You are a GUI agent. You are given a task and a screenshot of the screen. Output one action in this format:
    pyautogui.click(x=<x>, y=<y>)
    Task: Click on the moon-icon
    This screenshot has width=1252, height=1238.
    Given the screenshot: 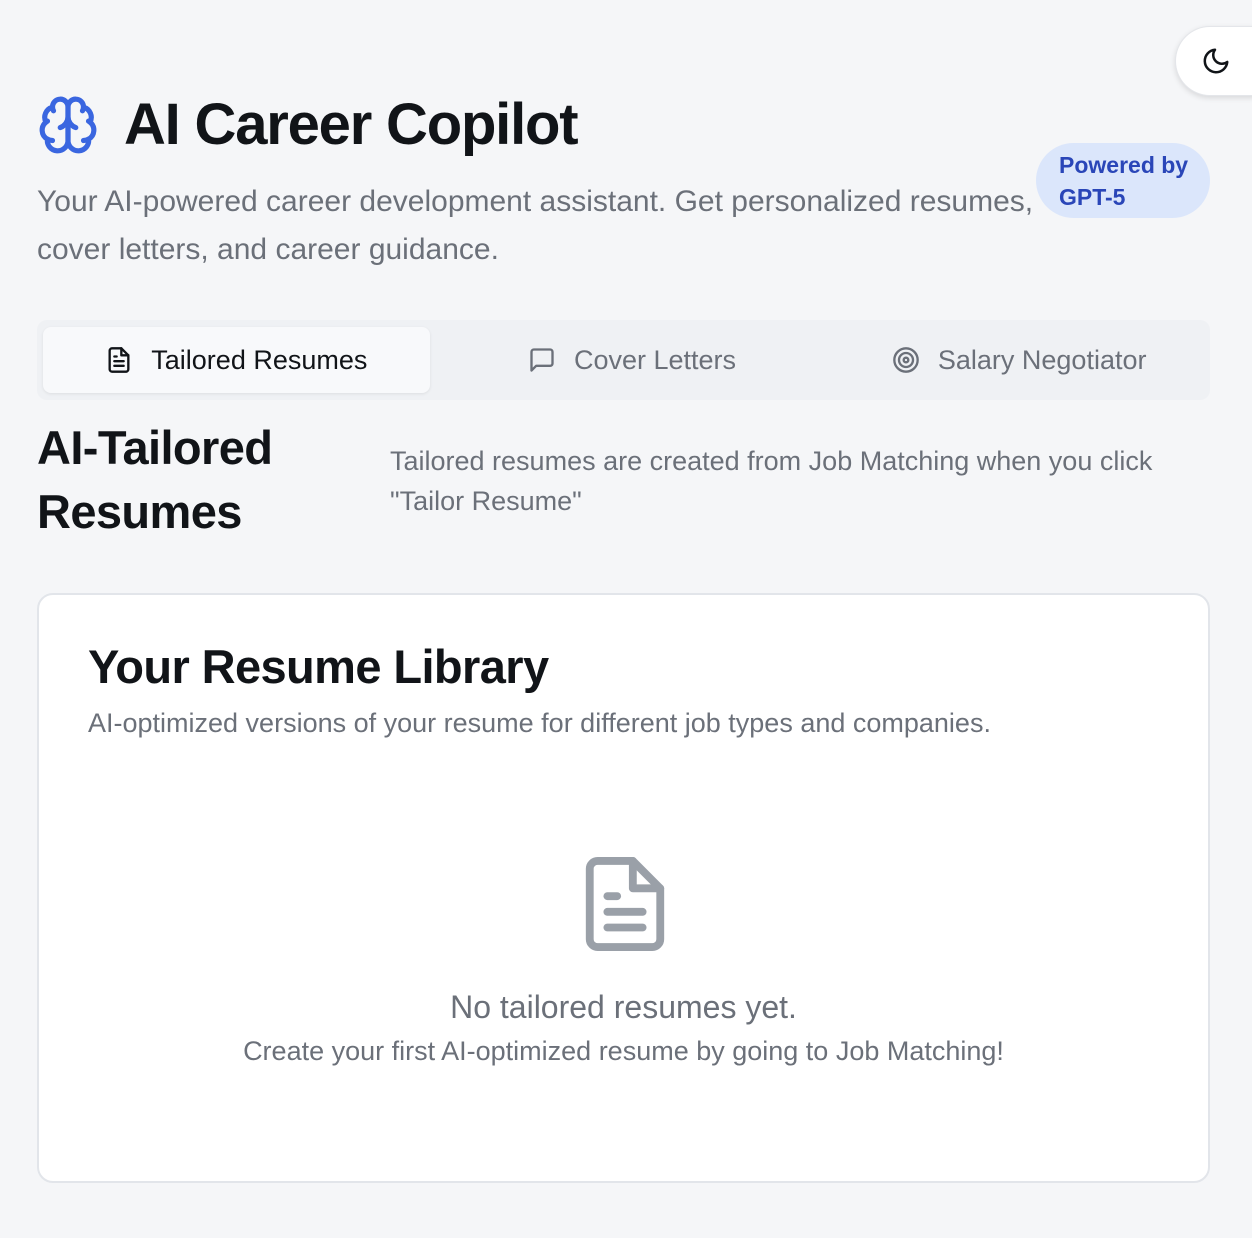 What is the action you would take?
    pyautogui.click(x=1216, y=61)
    